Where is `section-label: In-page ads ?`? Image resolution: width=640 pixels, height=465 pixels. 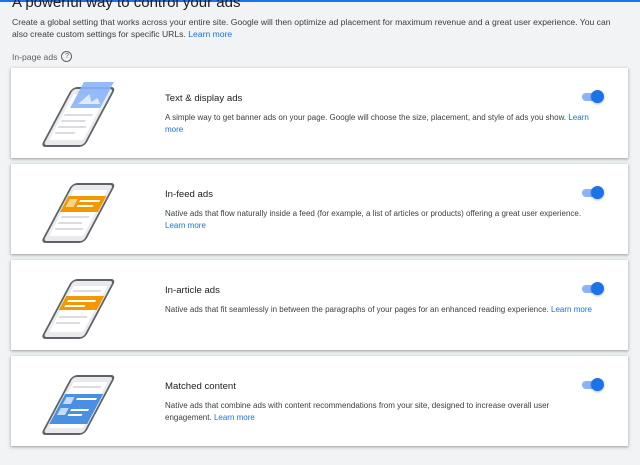 section-label: In-page ads ? is located at coordinates (42, 56).